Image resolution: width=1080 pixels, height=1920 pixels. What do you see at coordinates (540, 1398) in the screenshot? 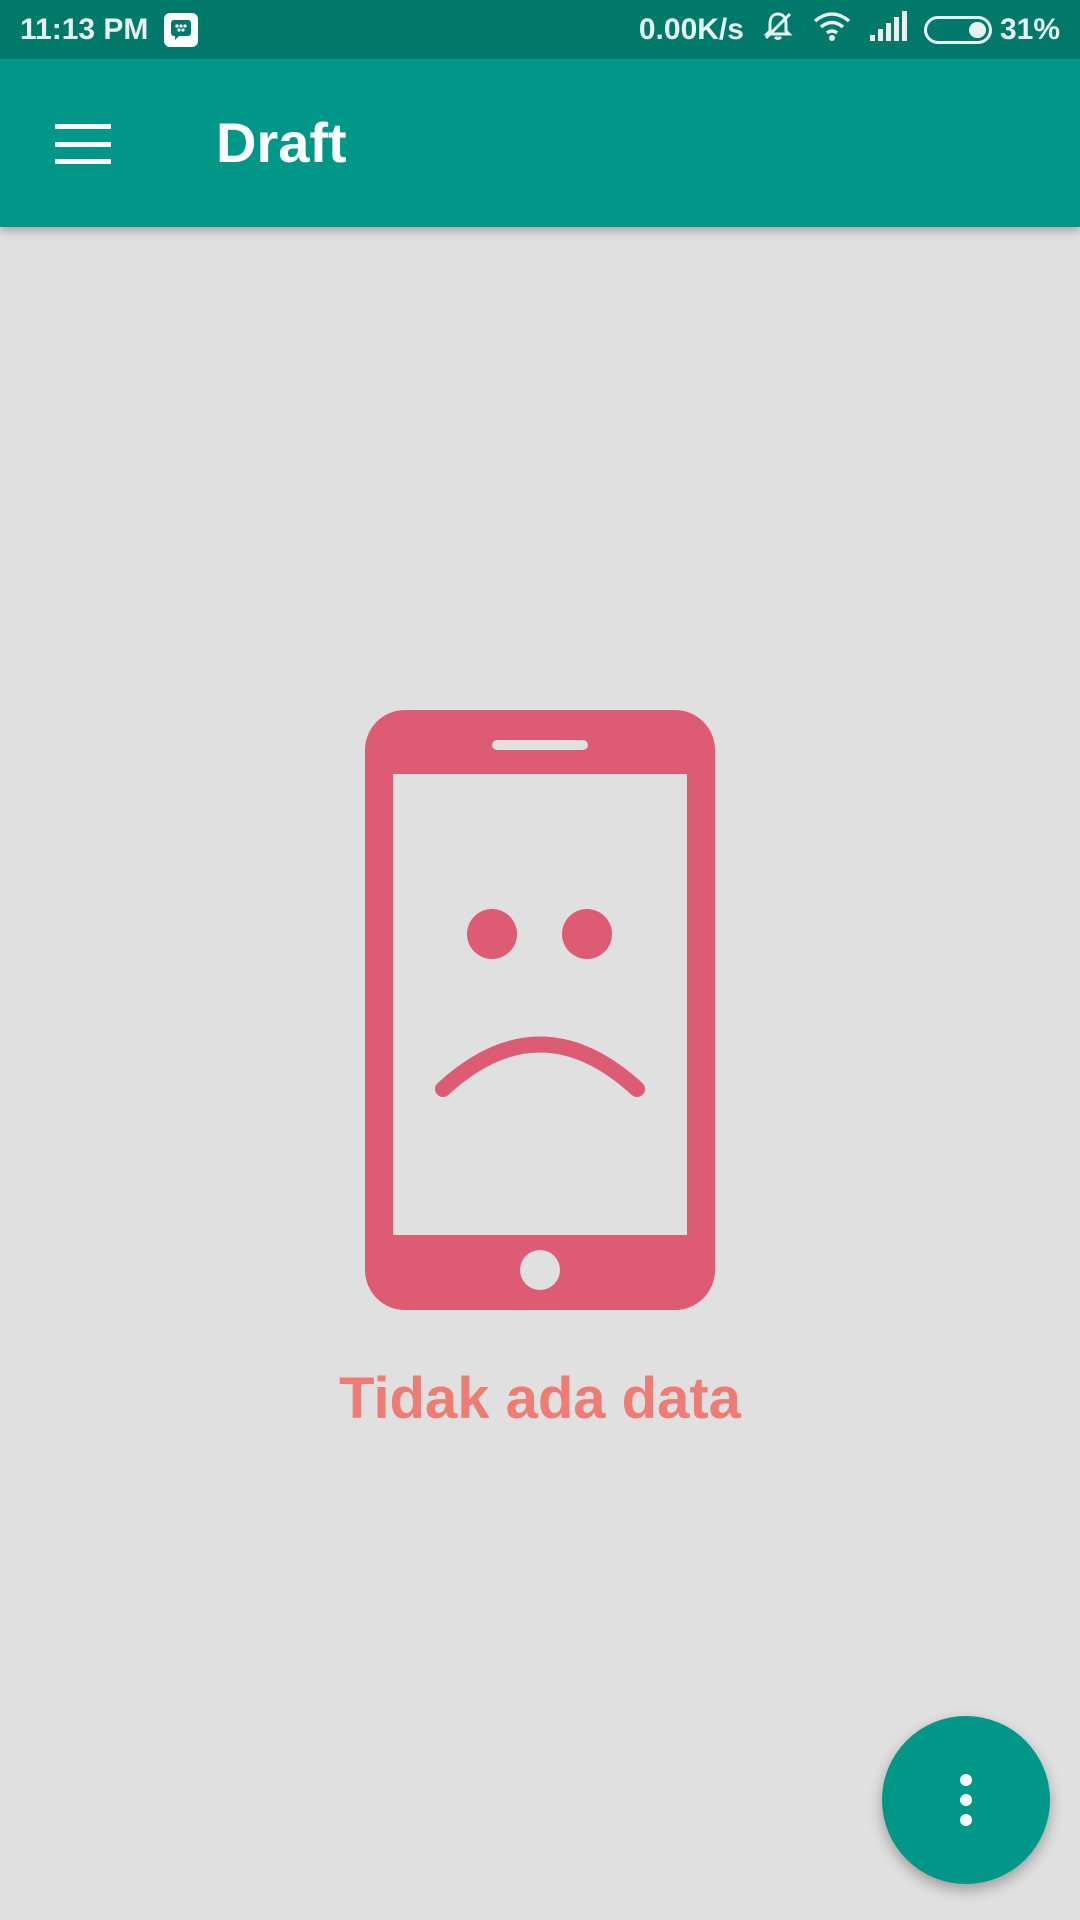
I see `empty-state-message: Tidak ada data` at bounding box center [540, 1398].